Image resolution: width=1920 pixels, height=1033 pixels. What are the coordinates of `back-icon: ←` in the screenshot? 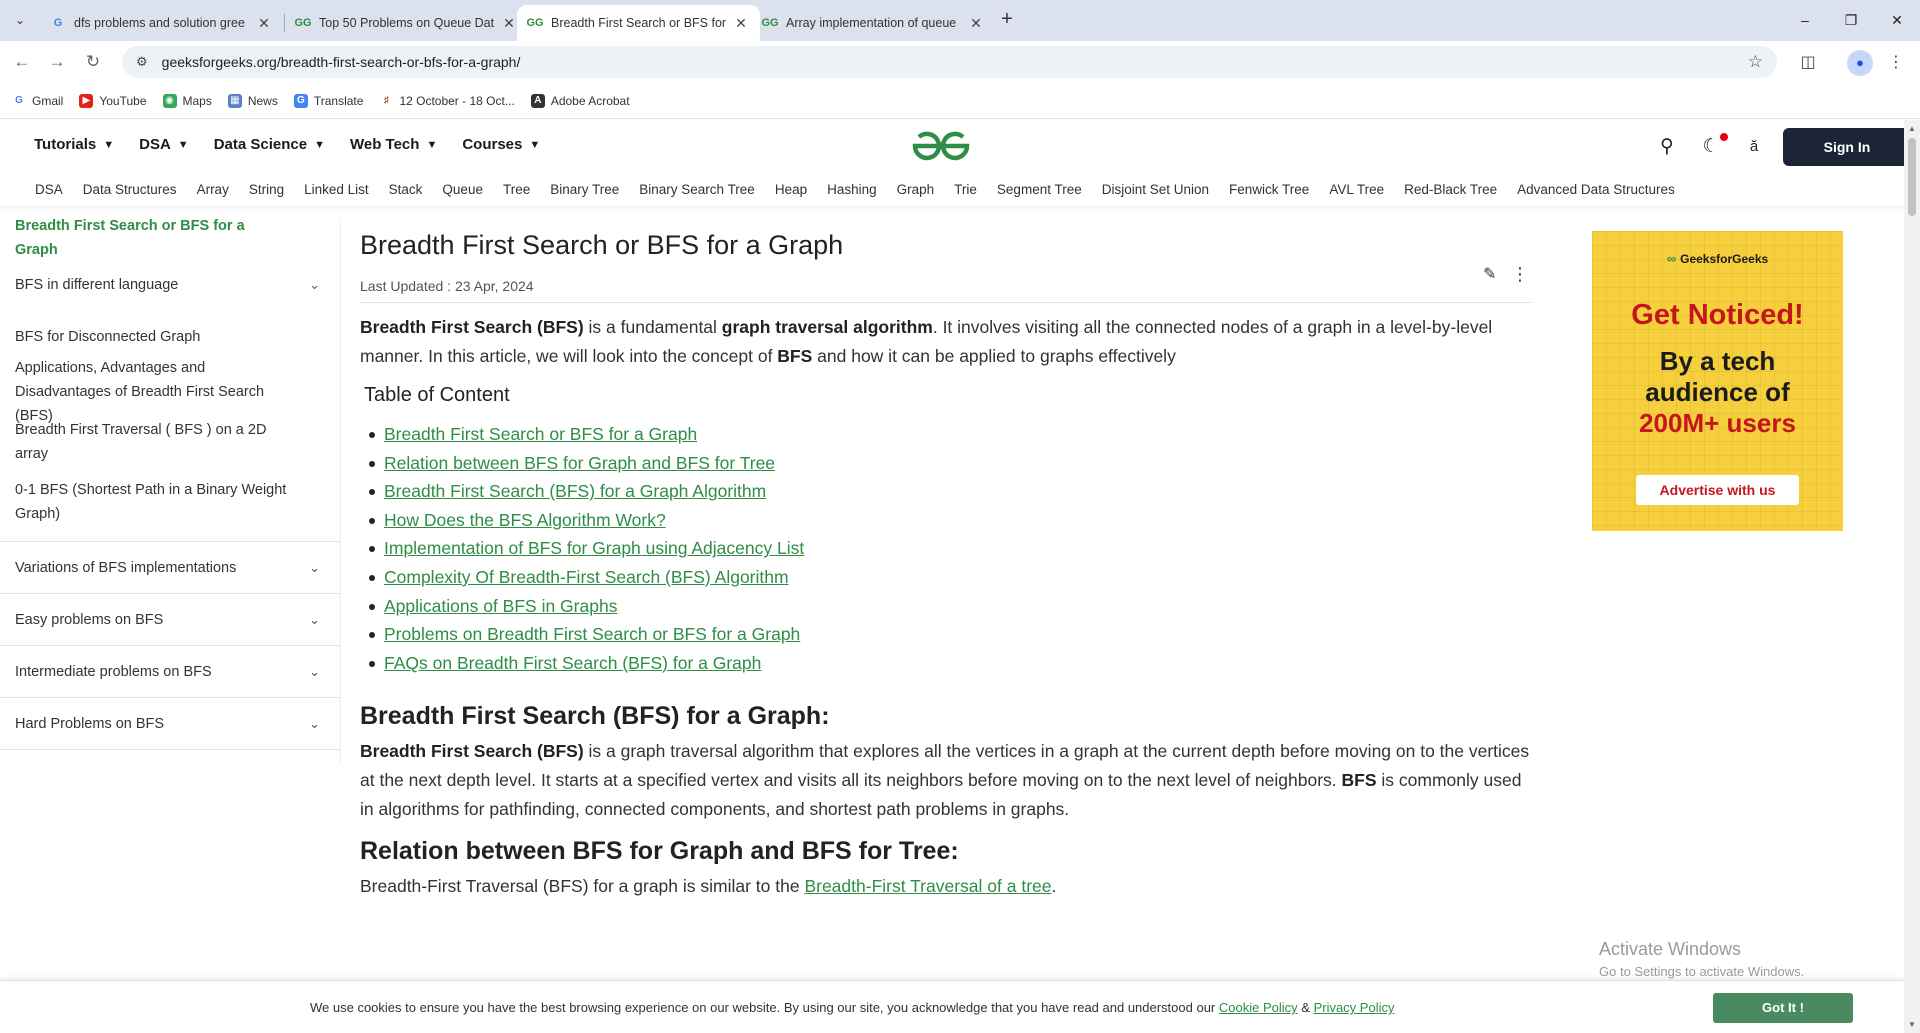 It's located at (22, 62).